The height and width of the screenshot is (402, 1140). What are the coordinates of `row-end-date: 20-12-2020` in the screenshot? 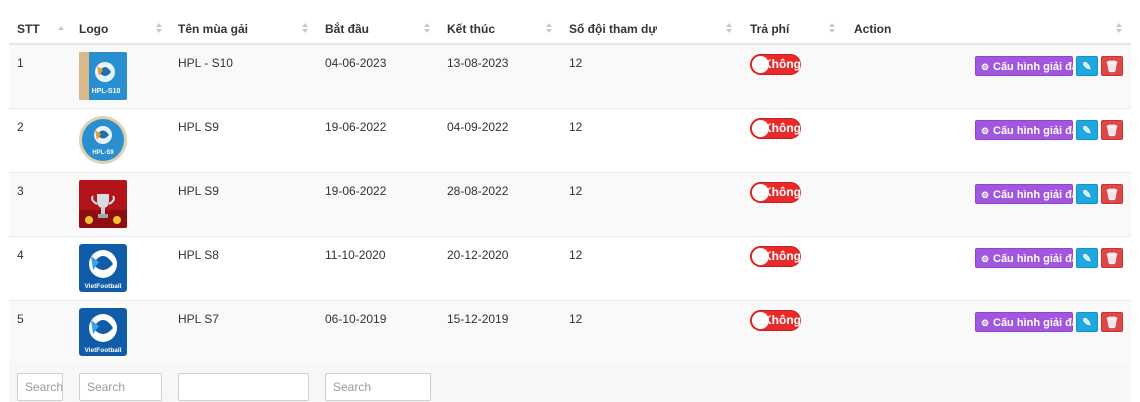 It's located at (478, 255).